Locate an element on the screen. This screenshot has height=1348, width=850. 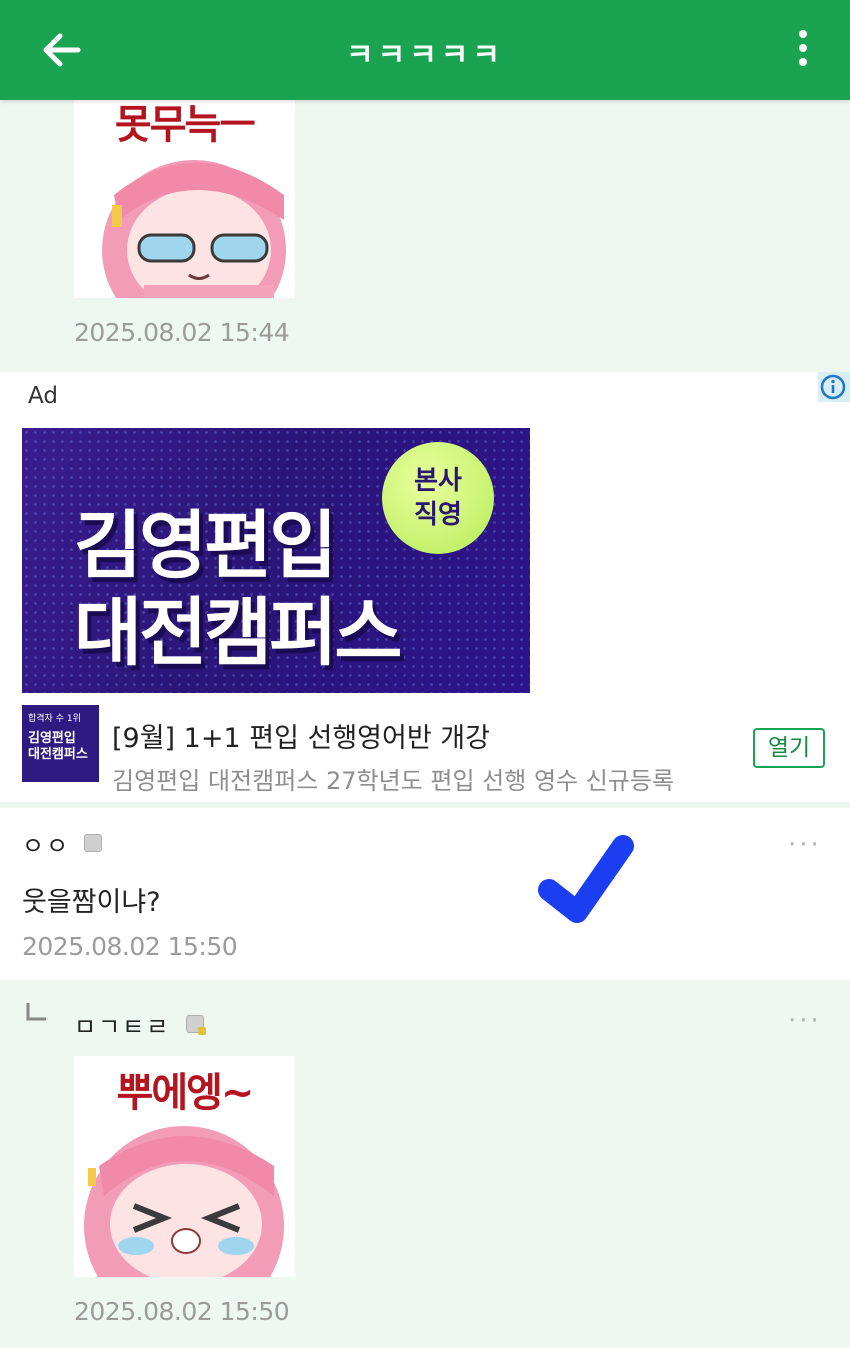
more-options-button is located at coordinates (803, 50).